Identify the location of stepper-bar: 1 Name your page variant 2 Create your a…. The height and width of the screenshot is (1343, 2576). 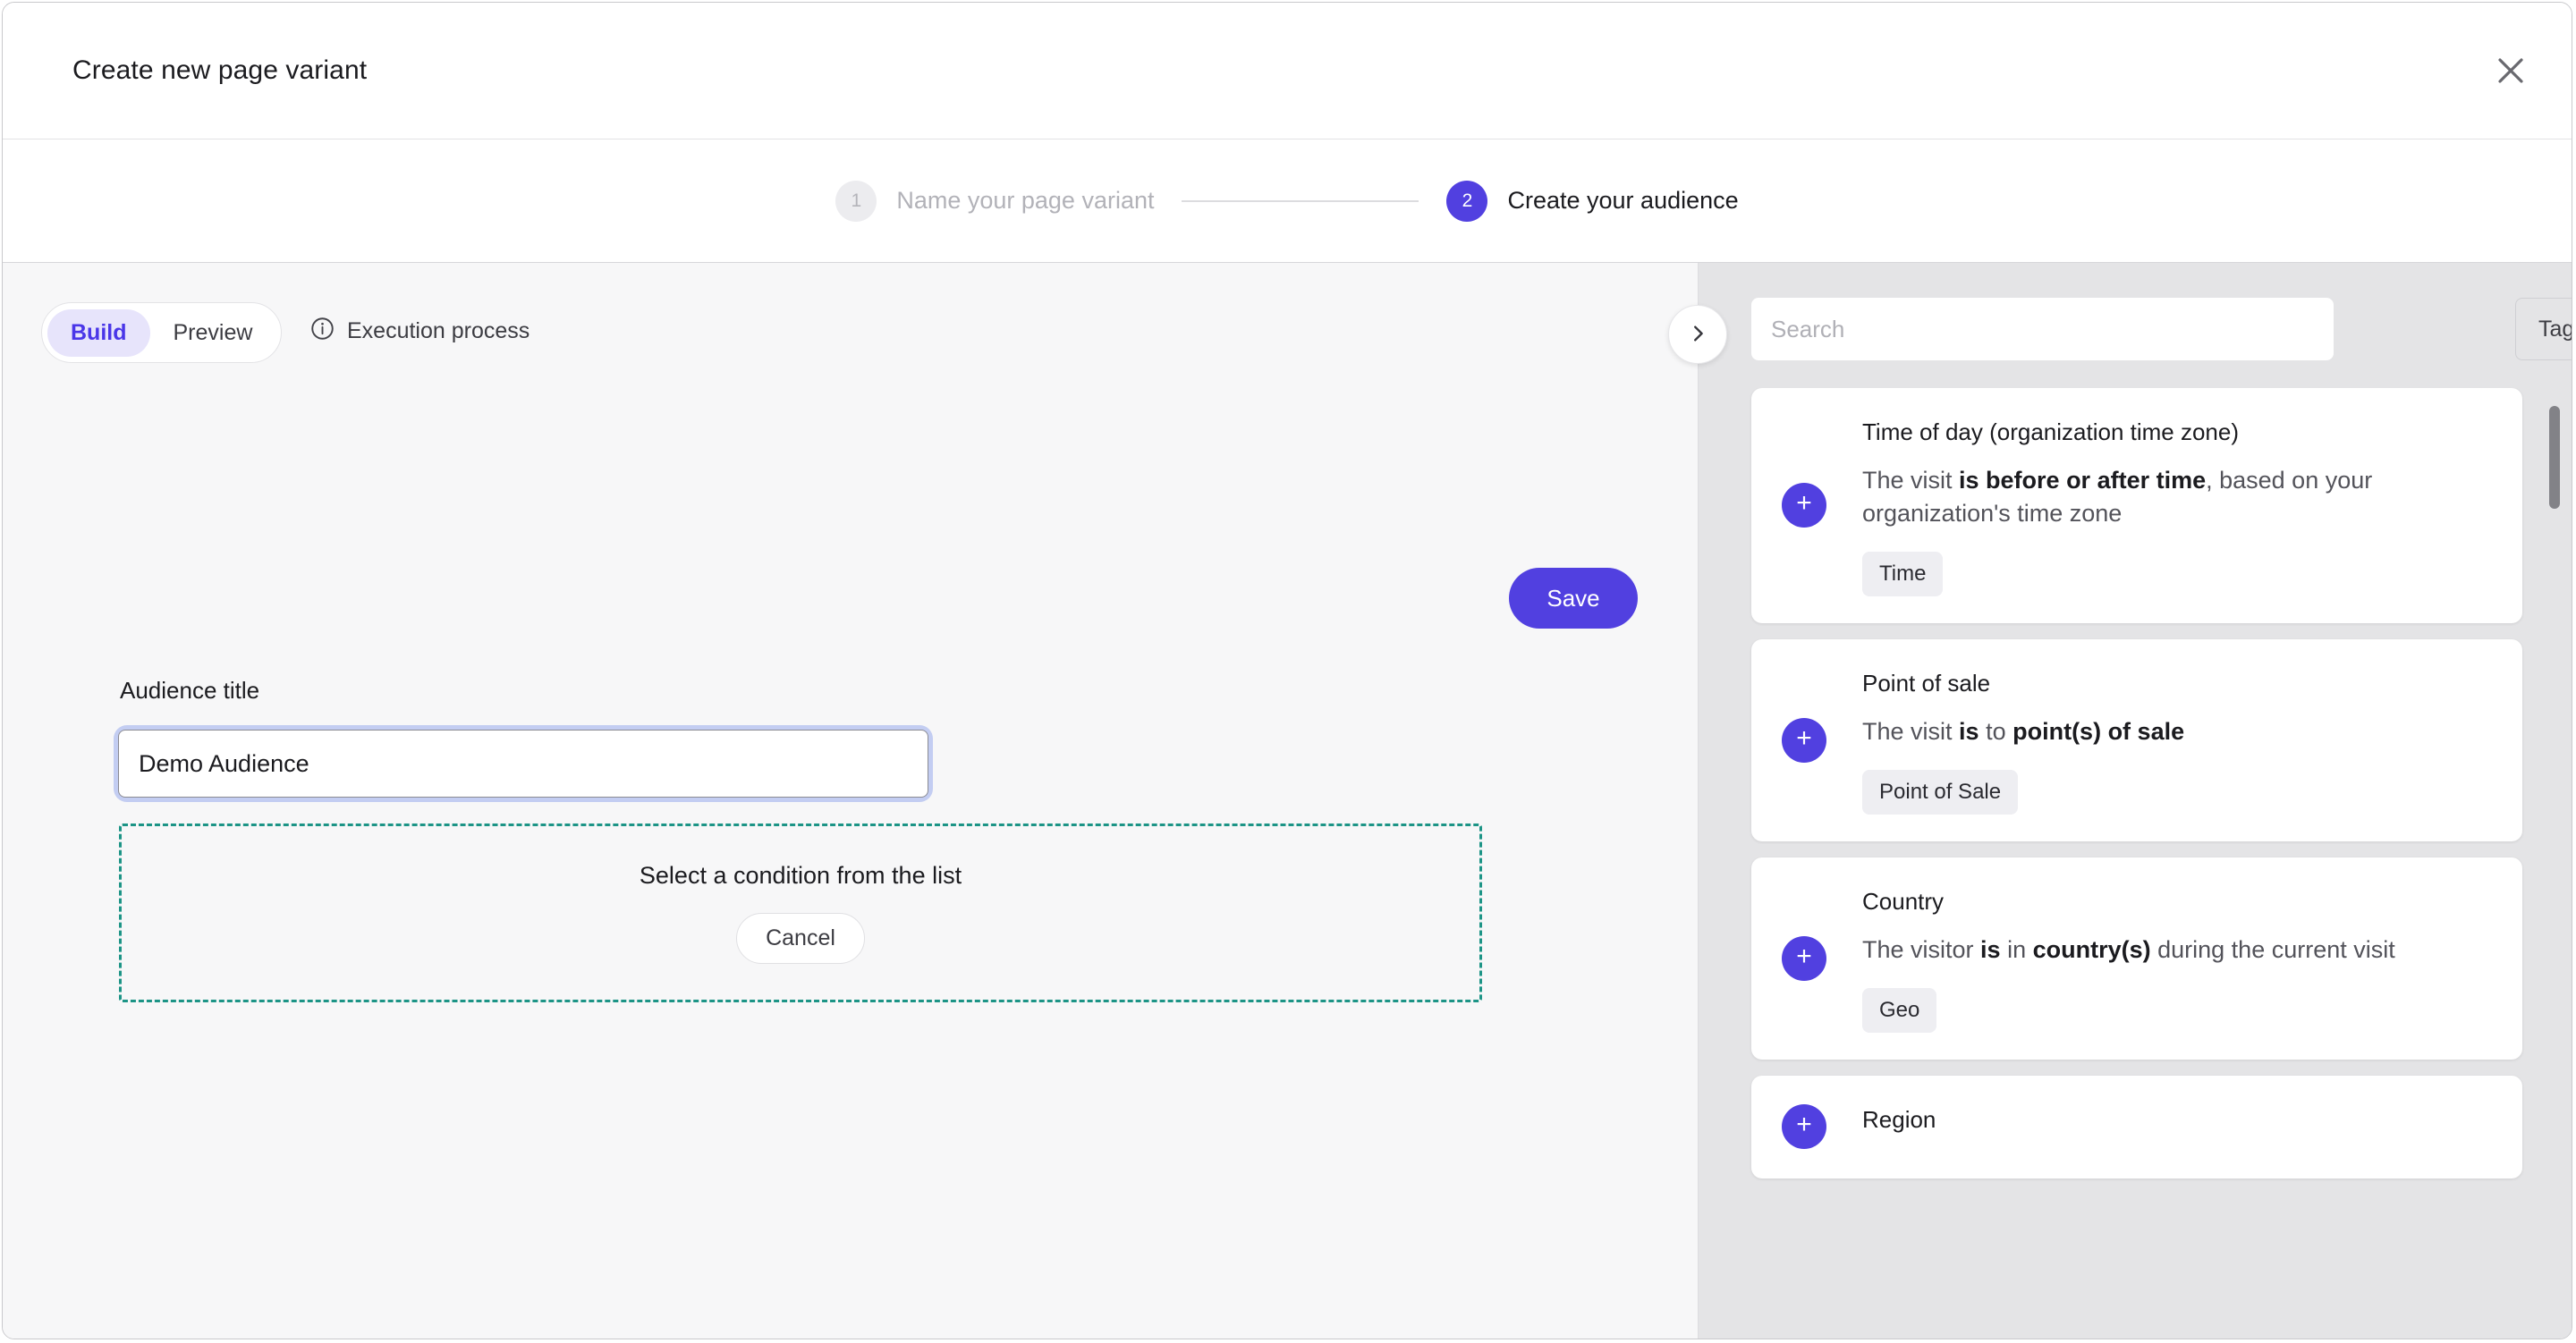
(1287, 201).